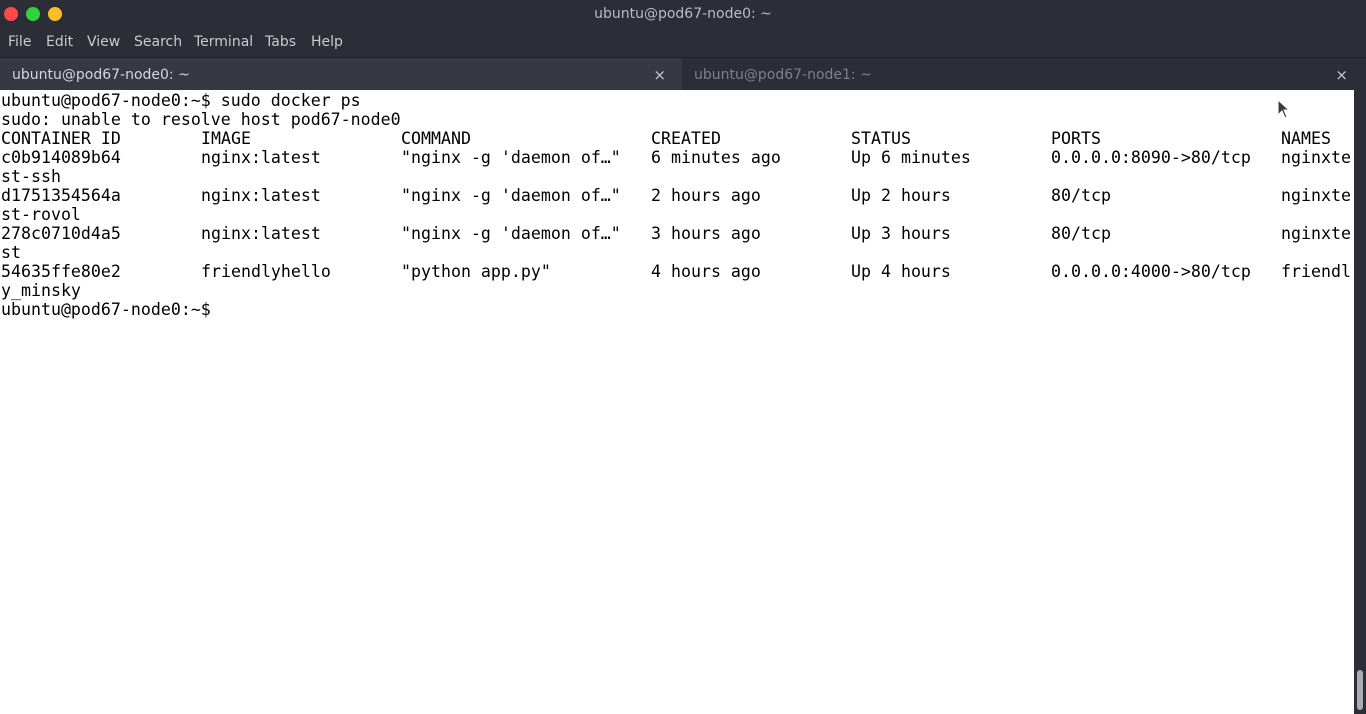 The height and width of the screenshot is (714, 1366). Describe the element at coordinates (901, 233) in the screenshot. I see `status: Up 3 hours` at that location.